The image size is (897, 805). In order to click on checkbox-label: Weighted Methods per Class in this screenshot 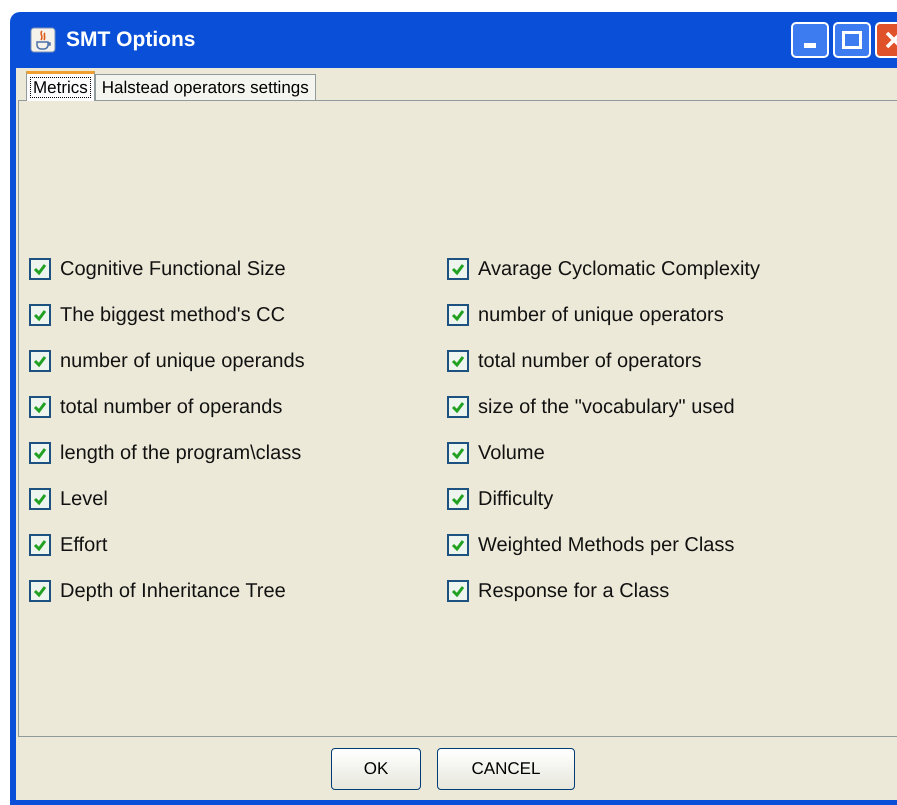, I will do `click(606, 545)`.